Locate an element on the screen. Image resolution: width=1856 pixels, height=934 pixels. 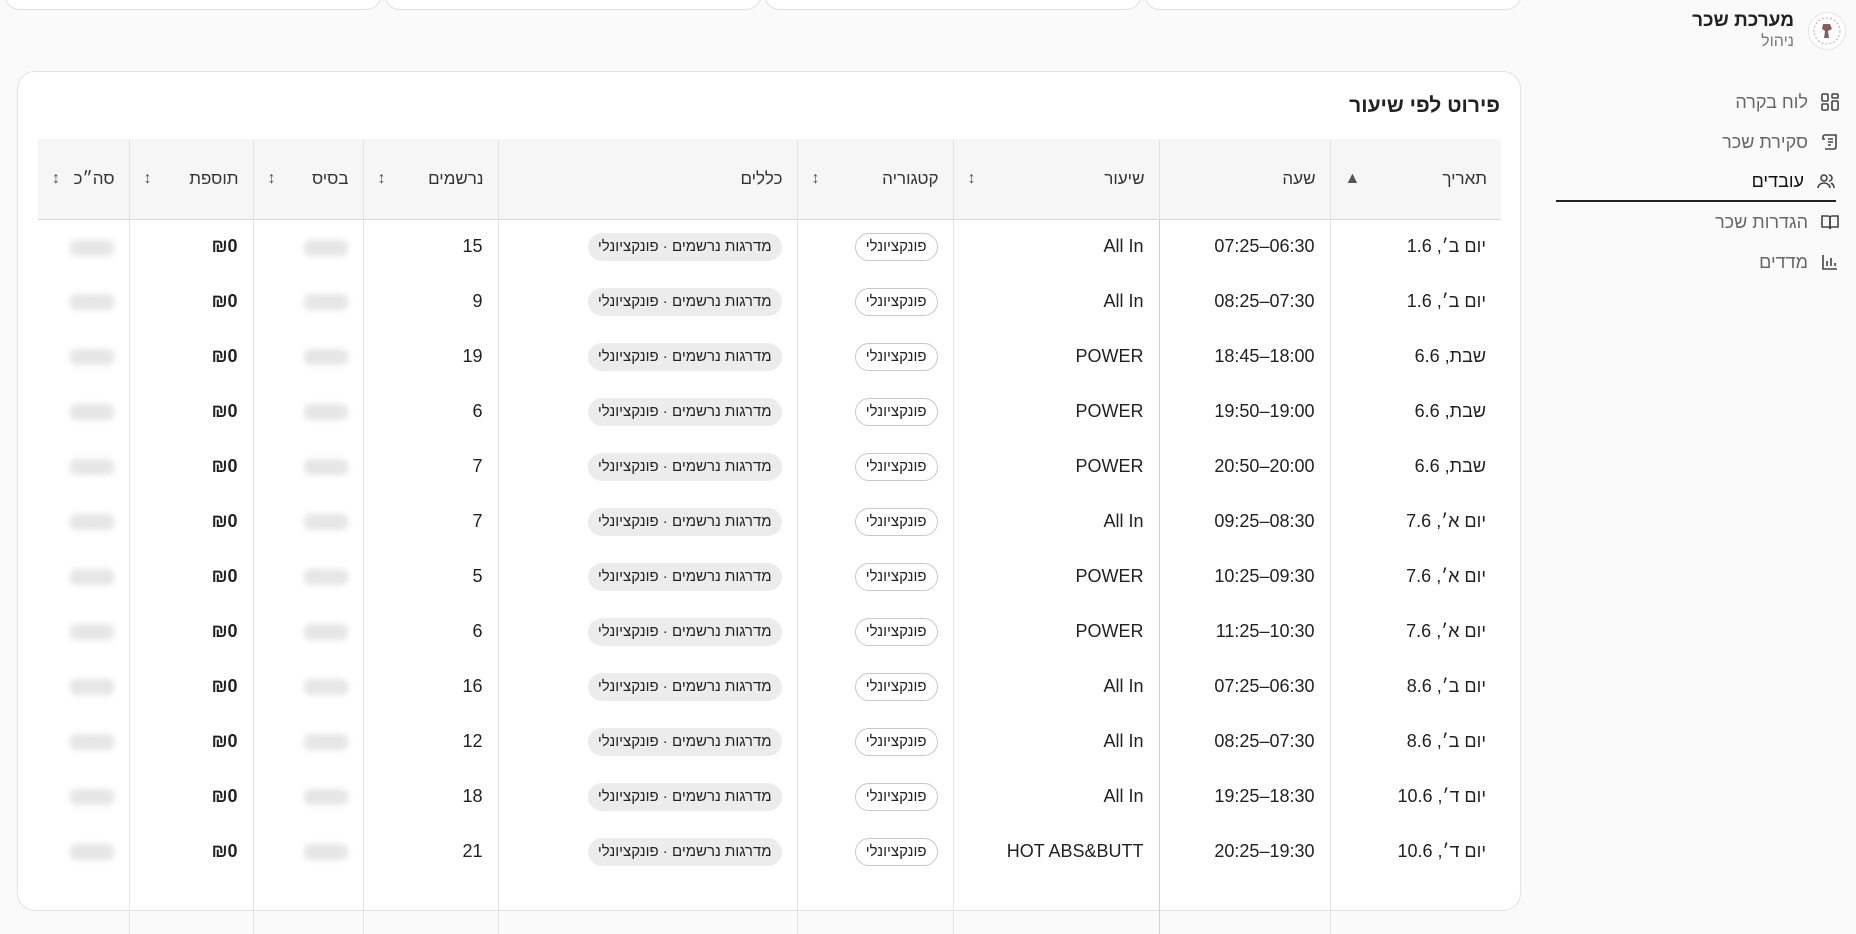
cell-date: יום ב׳, 8.6 is located at coordinates (1415, 686).